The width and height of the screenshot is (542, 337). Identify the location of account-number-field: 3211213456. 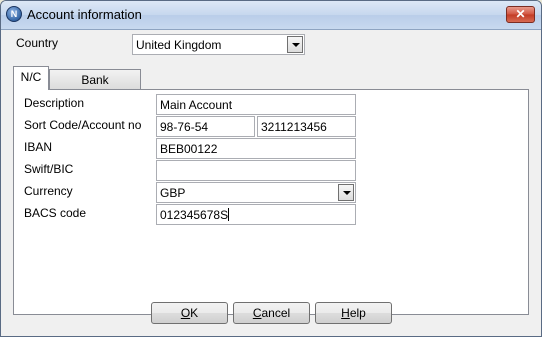
(306, 126).